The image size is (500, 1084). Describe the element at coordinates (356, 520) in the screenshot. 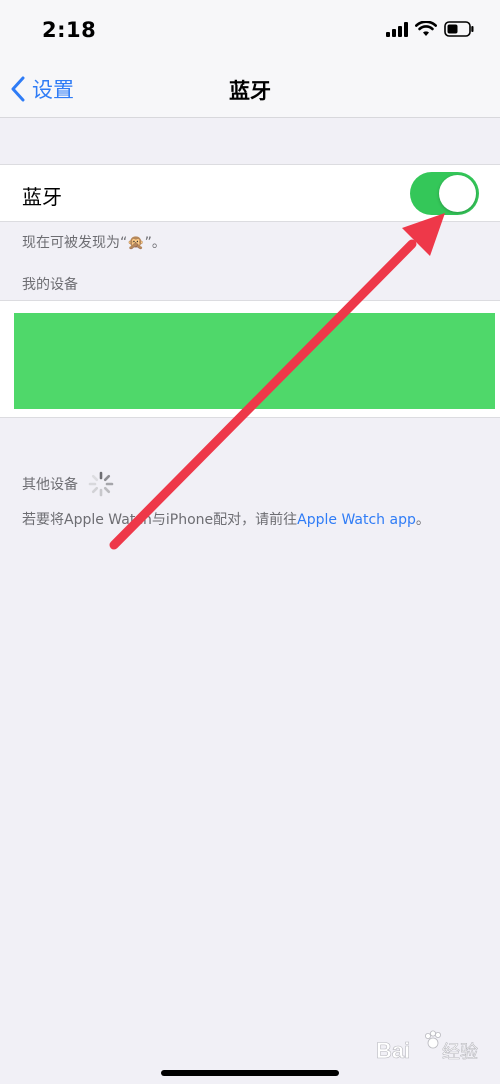

I see `apple-watch-app-link: Apple Watch app` at that location.